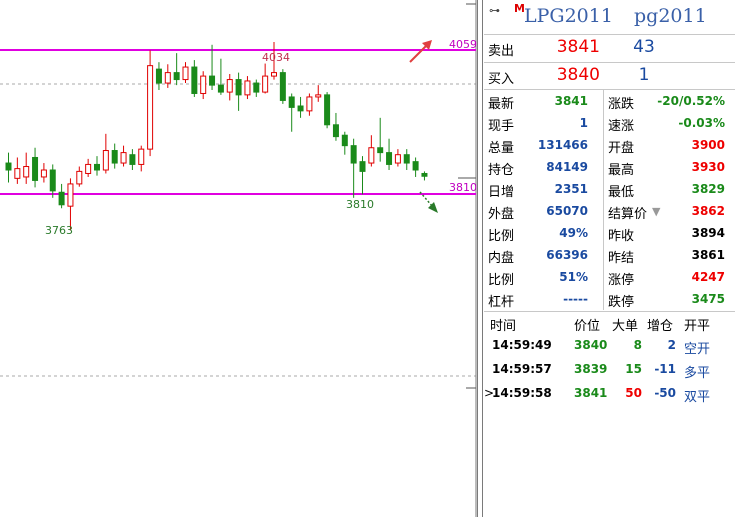  I want to click on quote-value: 3475, so click(708, 299).